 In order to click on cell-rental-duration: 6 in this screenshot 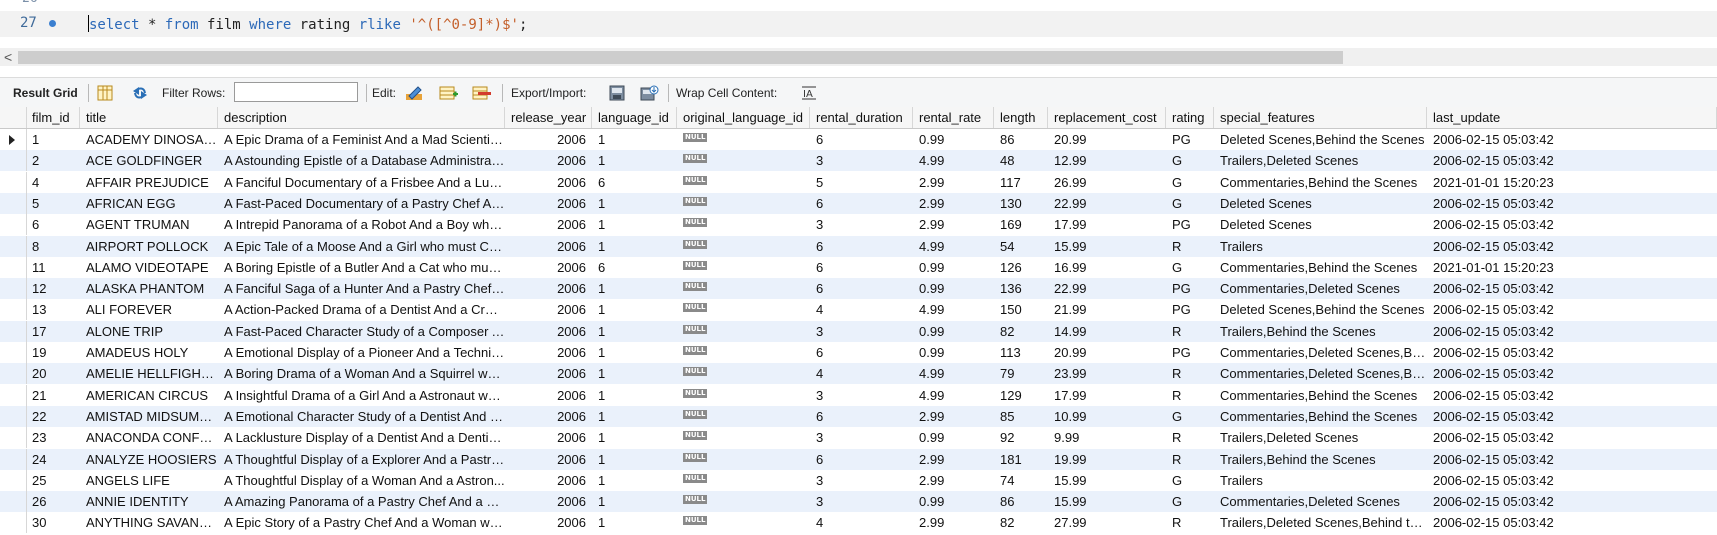, I will do `click(861, 459)`.